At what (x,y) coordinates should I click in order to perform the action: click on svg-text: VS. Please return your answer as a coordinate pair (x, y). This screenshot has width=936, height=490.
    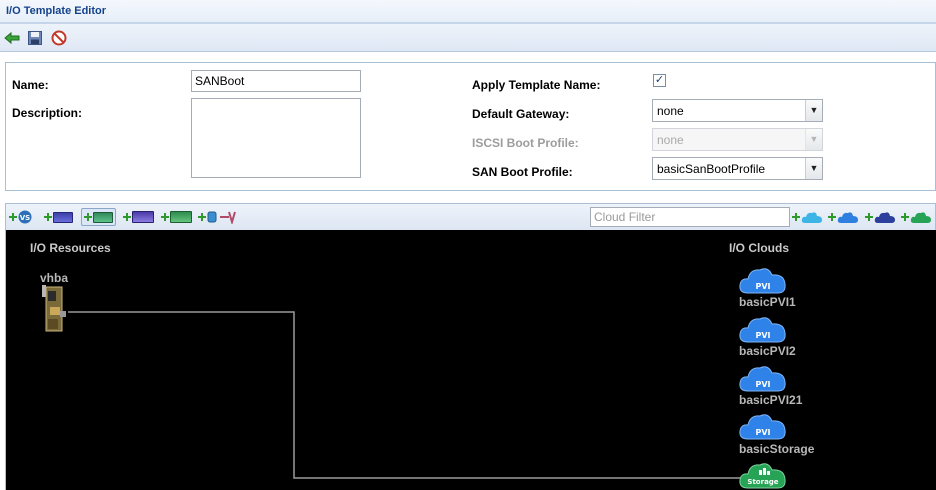
    Looking at the image, I should click on (25, 218).